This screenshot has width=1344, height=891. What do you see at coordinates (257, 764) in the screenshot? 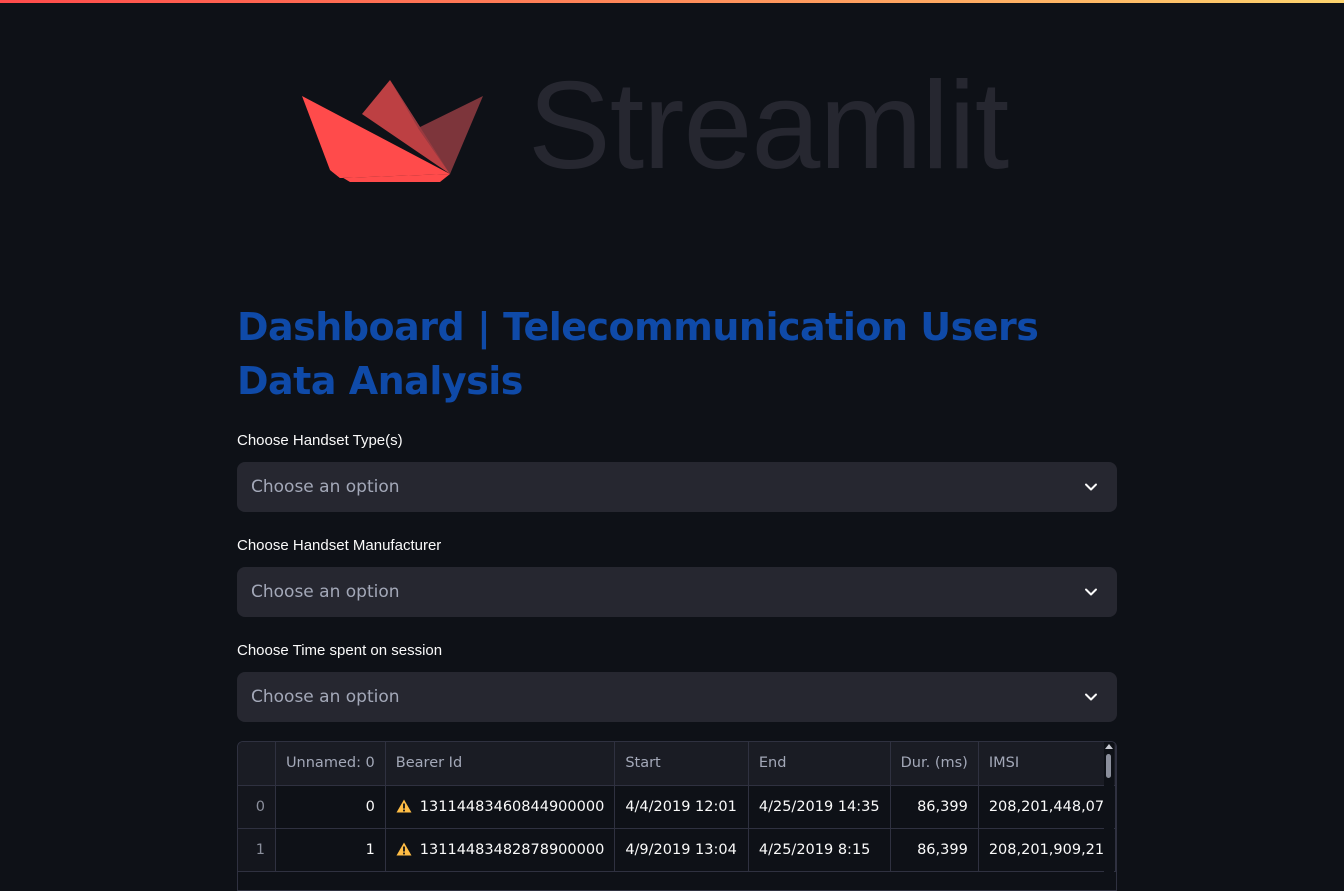
I see `column-header-index` at bounding box center [257, 764].